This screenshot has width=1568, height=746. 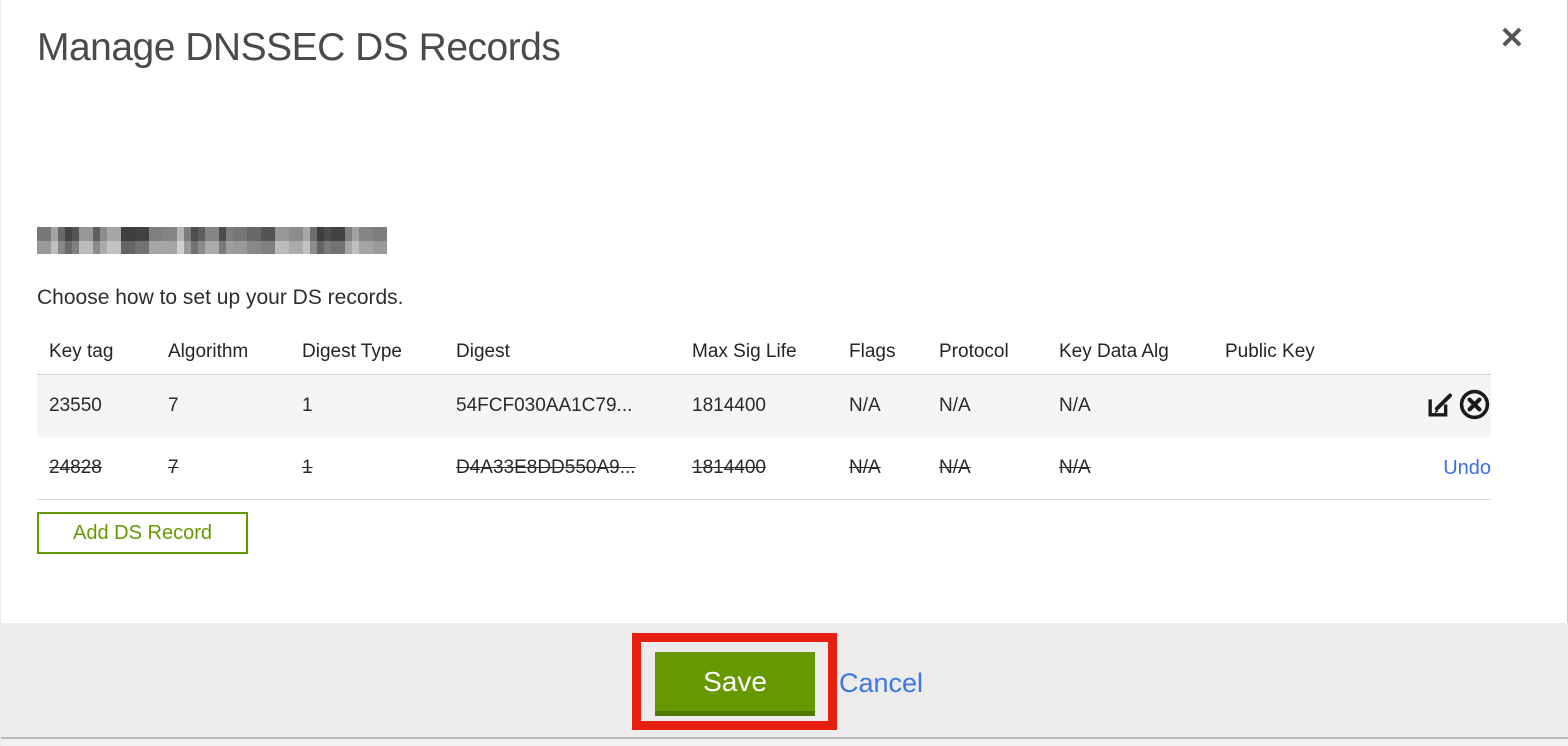 I want to click on col-header-public-key: Public Key, so click(x=1278, y=352).